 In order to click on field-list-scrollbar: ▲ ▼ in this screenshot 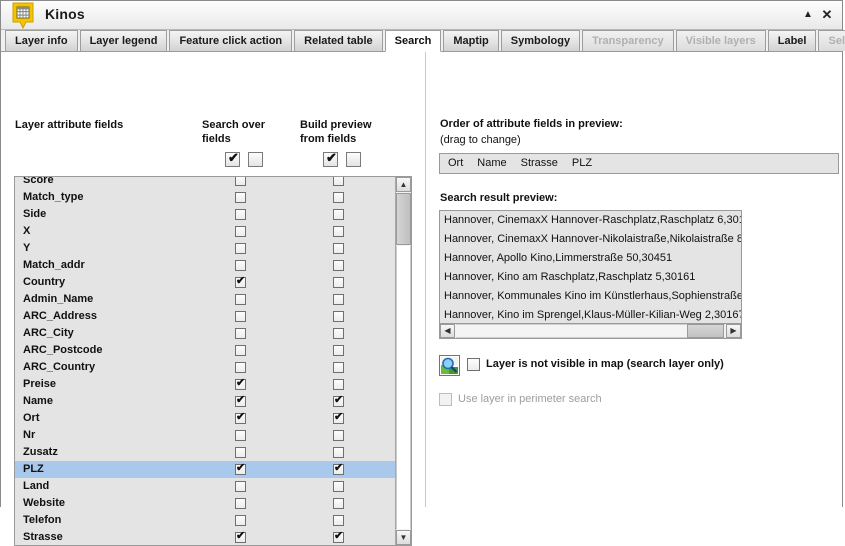, I will do `click(403, 361)`.